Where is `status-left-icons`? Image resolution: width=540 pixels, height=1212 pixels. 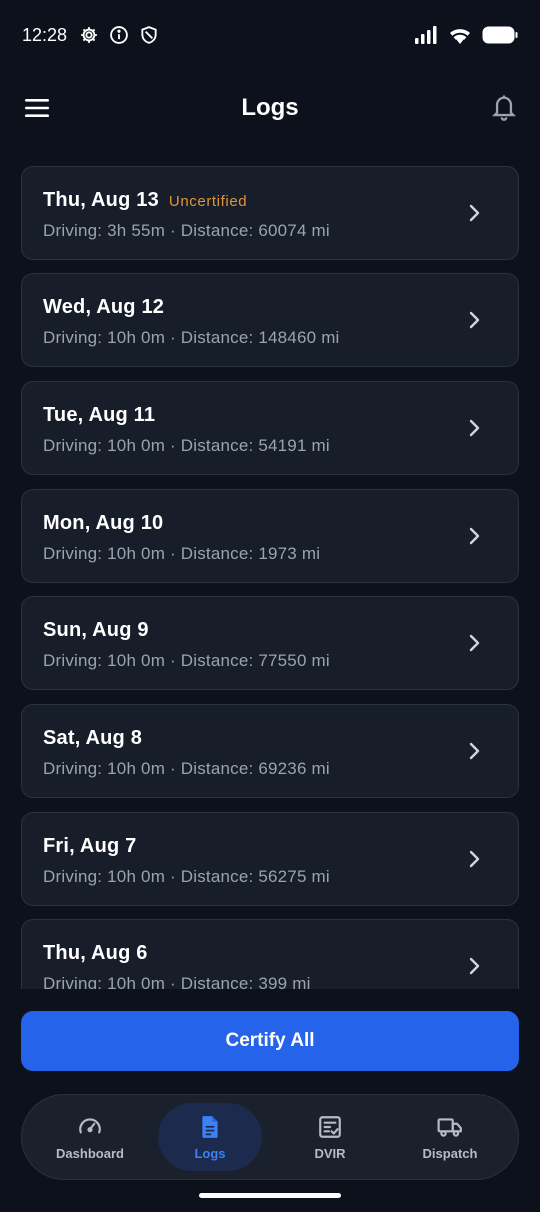
status-left-icons is located at coordinates (119, 35).